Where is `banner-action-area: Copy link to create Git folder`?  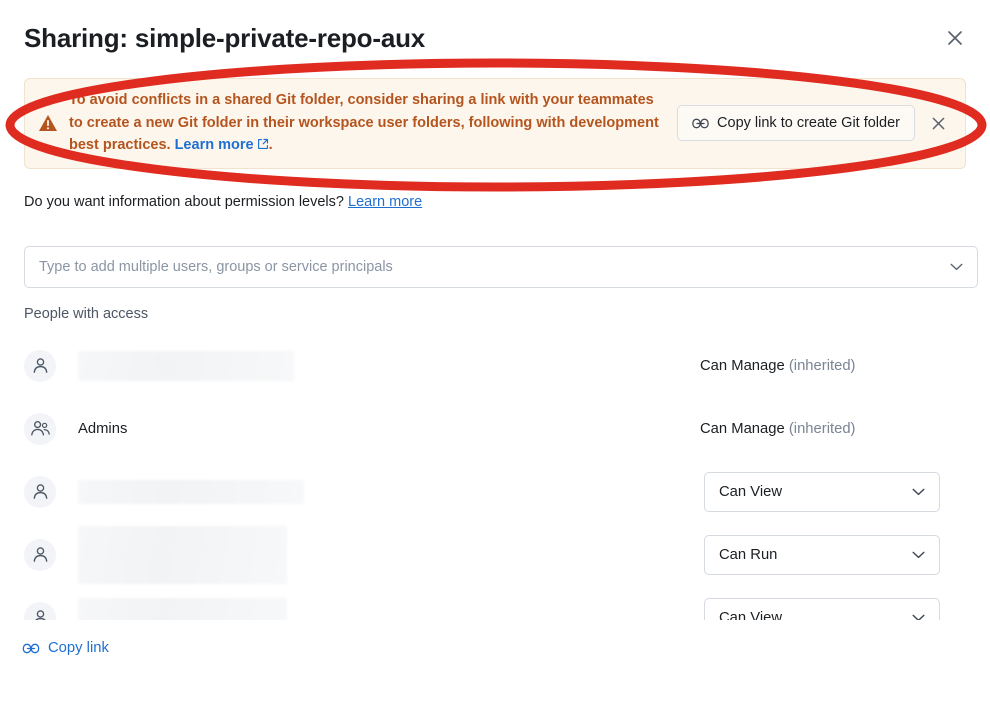
banner-action-area: Copy link to create Git folder is located at coordinates (796, 123).